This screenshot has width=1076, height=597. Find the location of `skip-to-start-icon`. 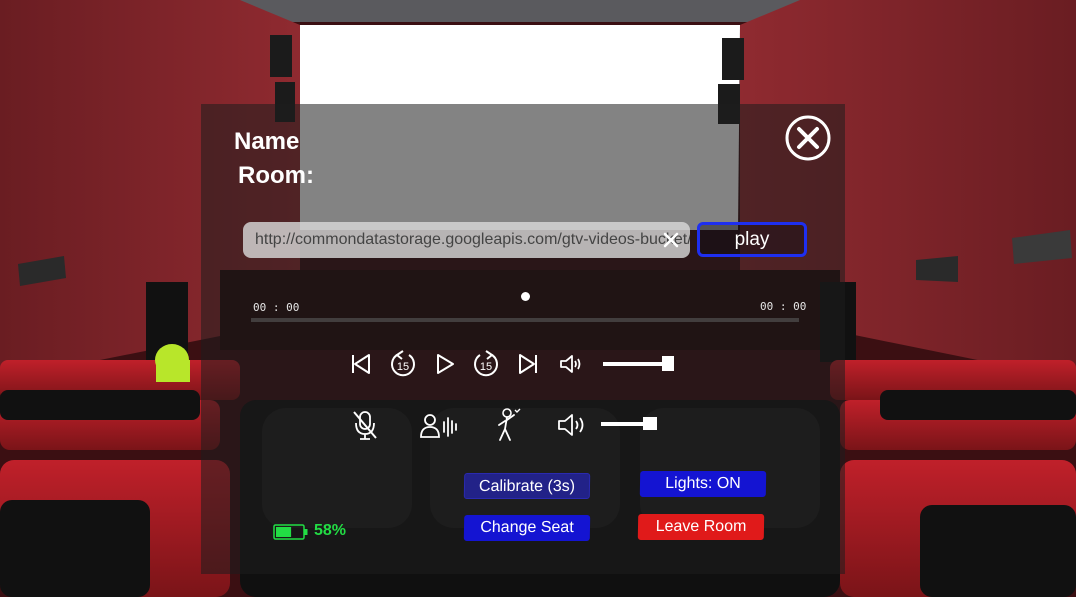

skip-to-start-icon is located at coordinates (361, 364).